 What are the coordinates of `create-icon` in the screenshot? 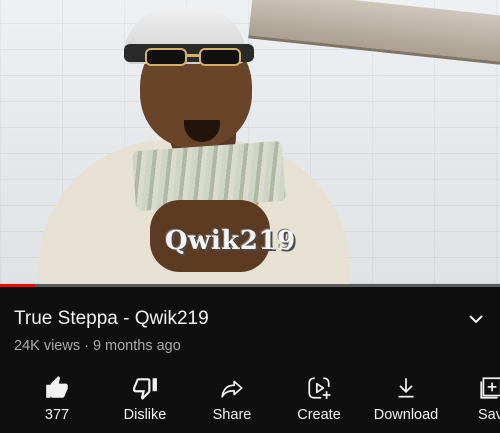 It's located at (319, 388).